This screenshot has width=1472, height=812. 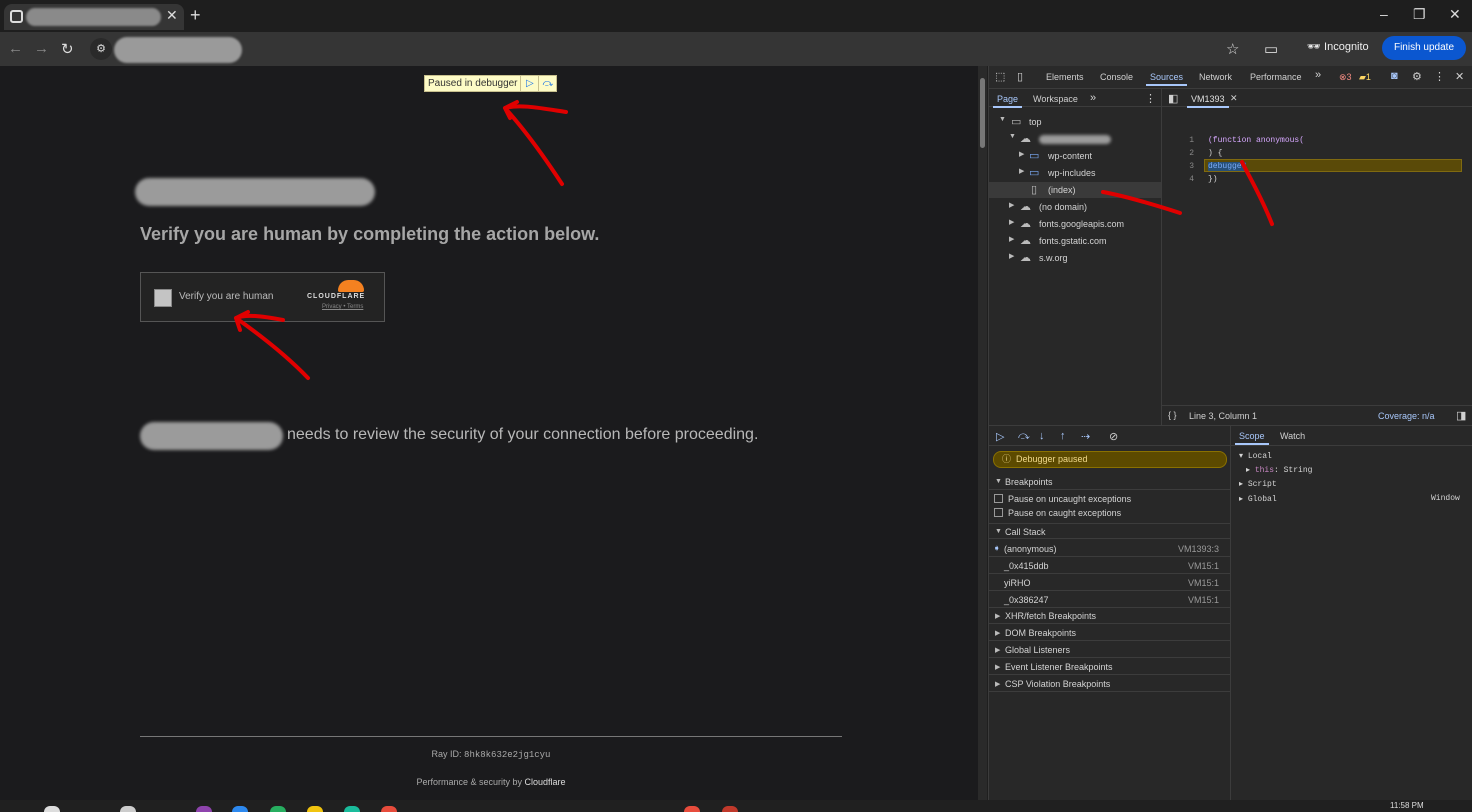 I want to click on pause-caught-checkbox, so click(x=998, y=512).